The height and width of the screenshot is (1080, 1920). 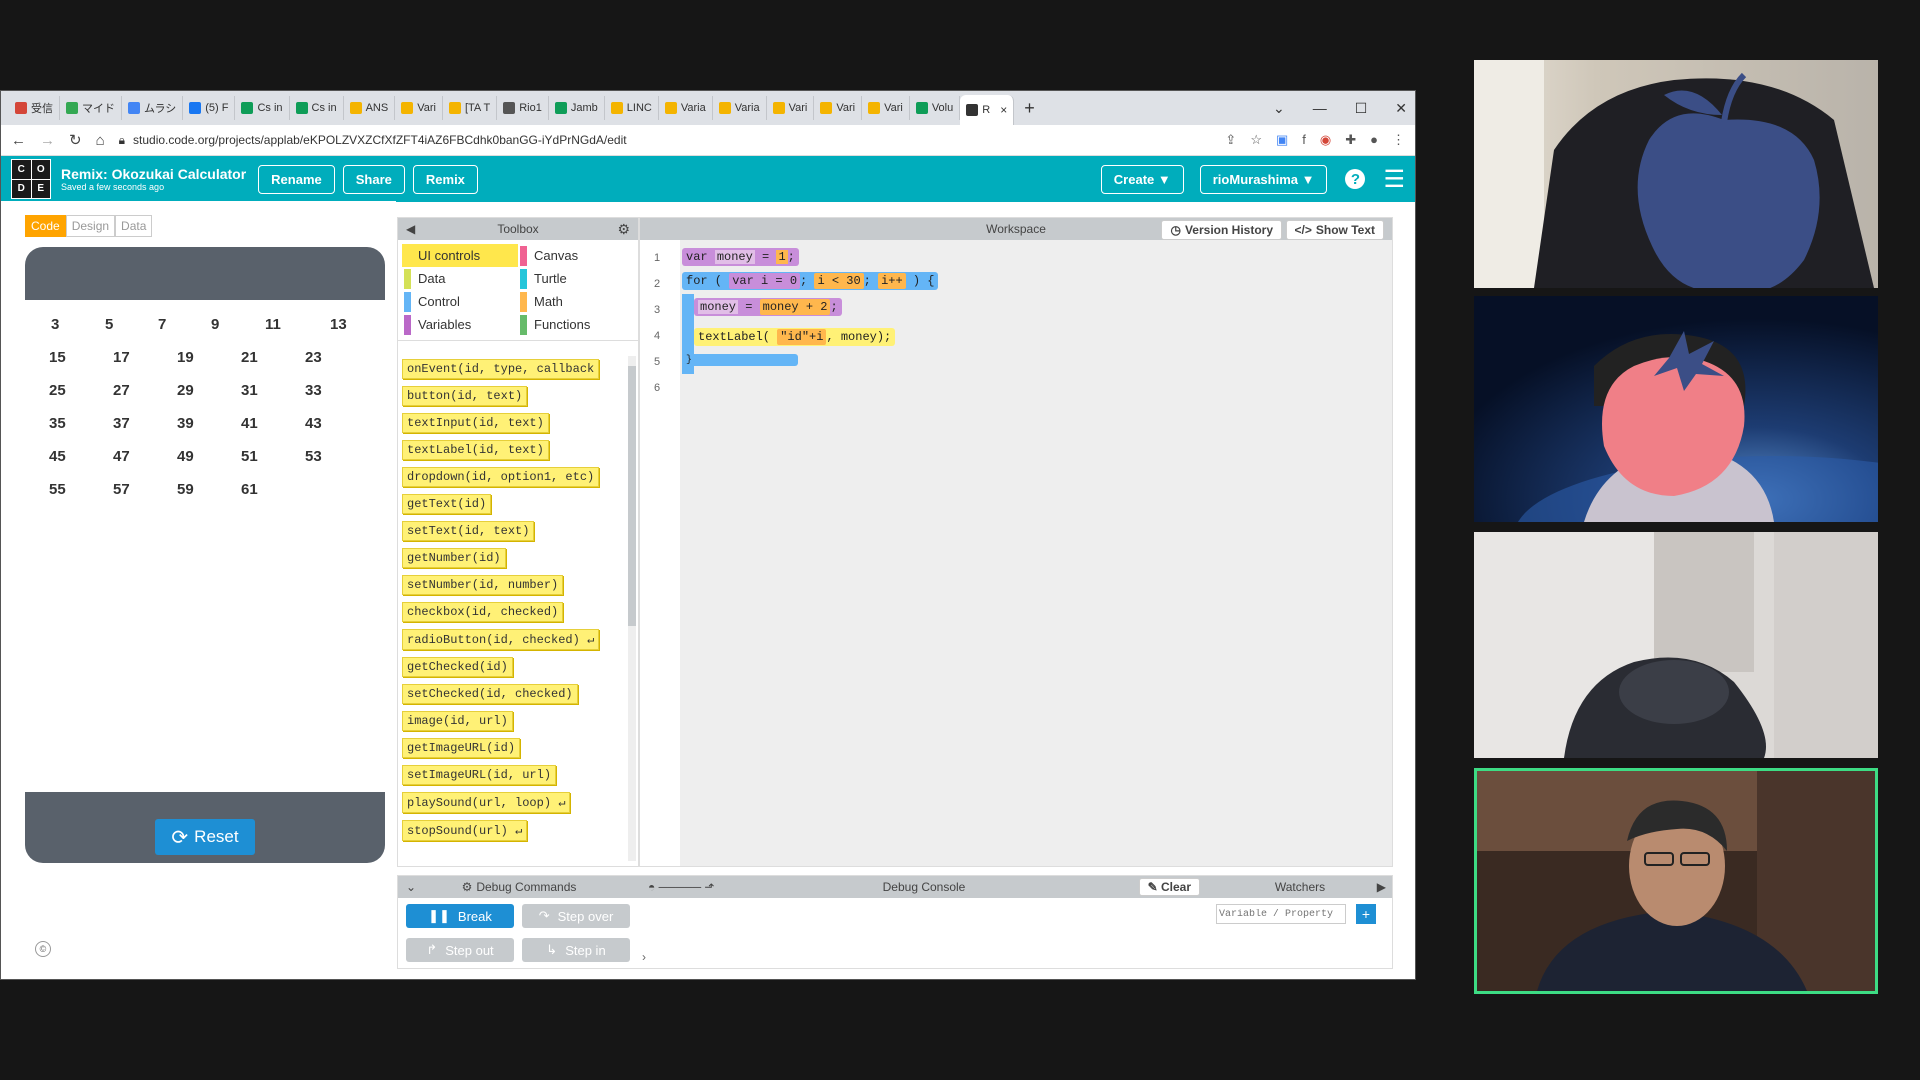 I want to click on toolbox-category: Variables, so click(x=460, y=324).